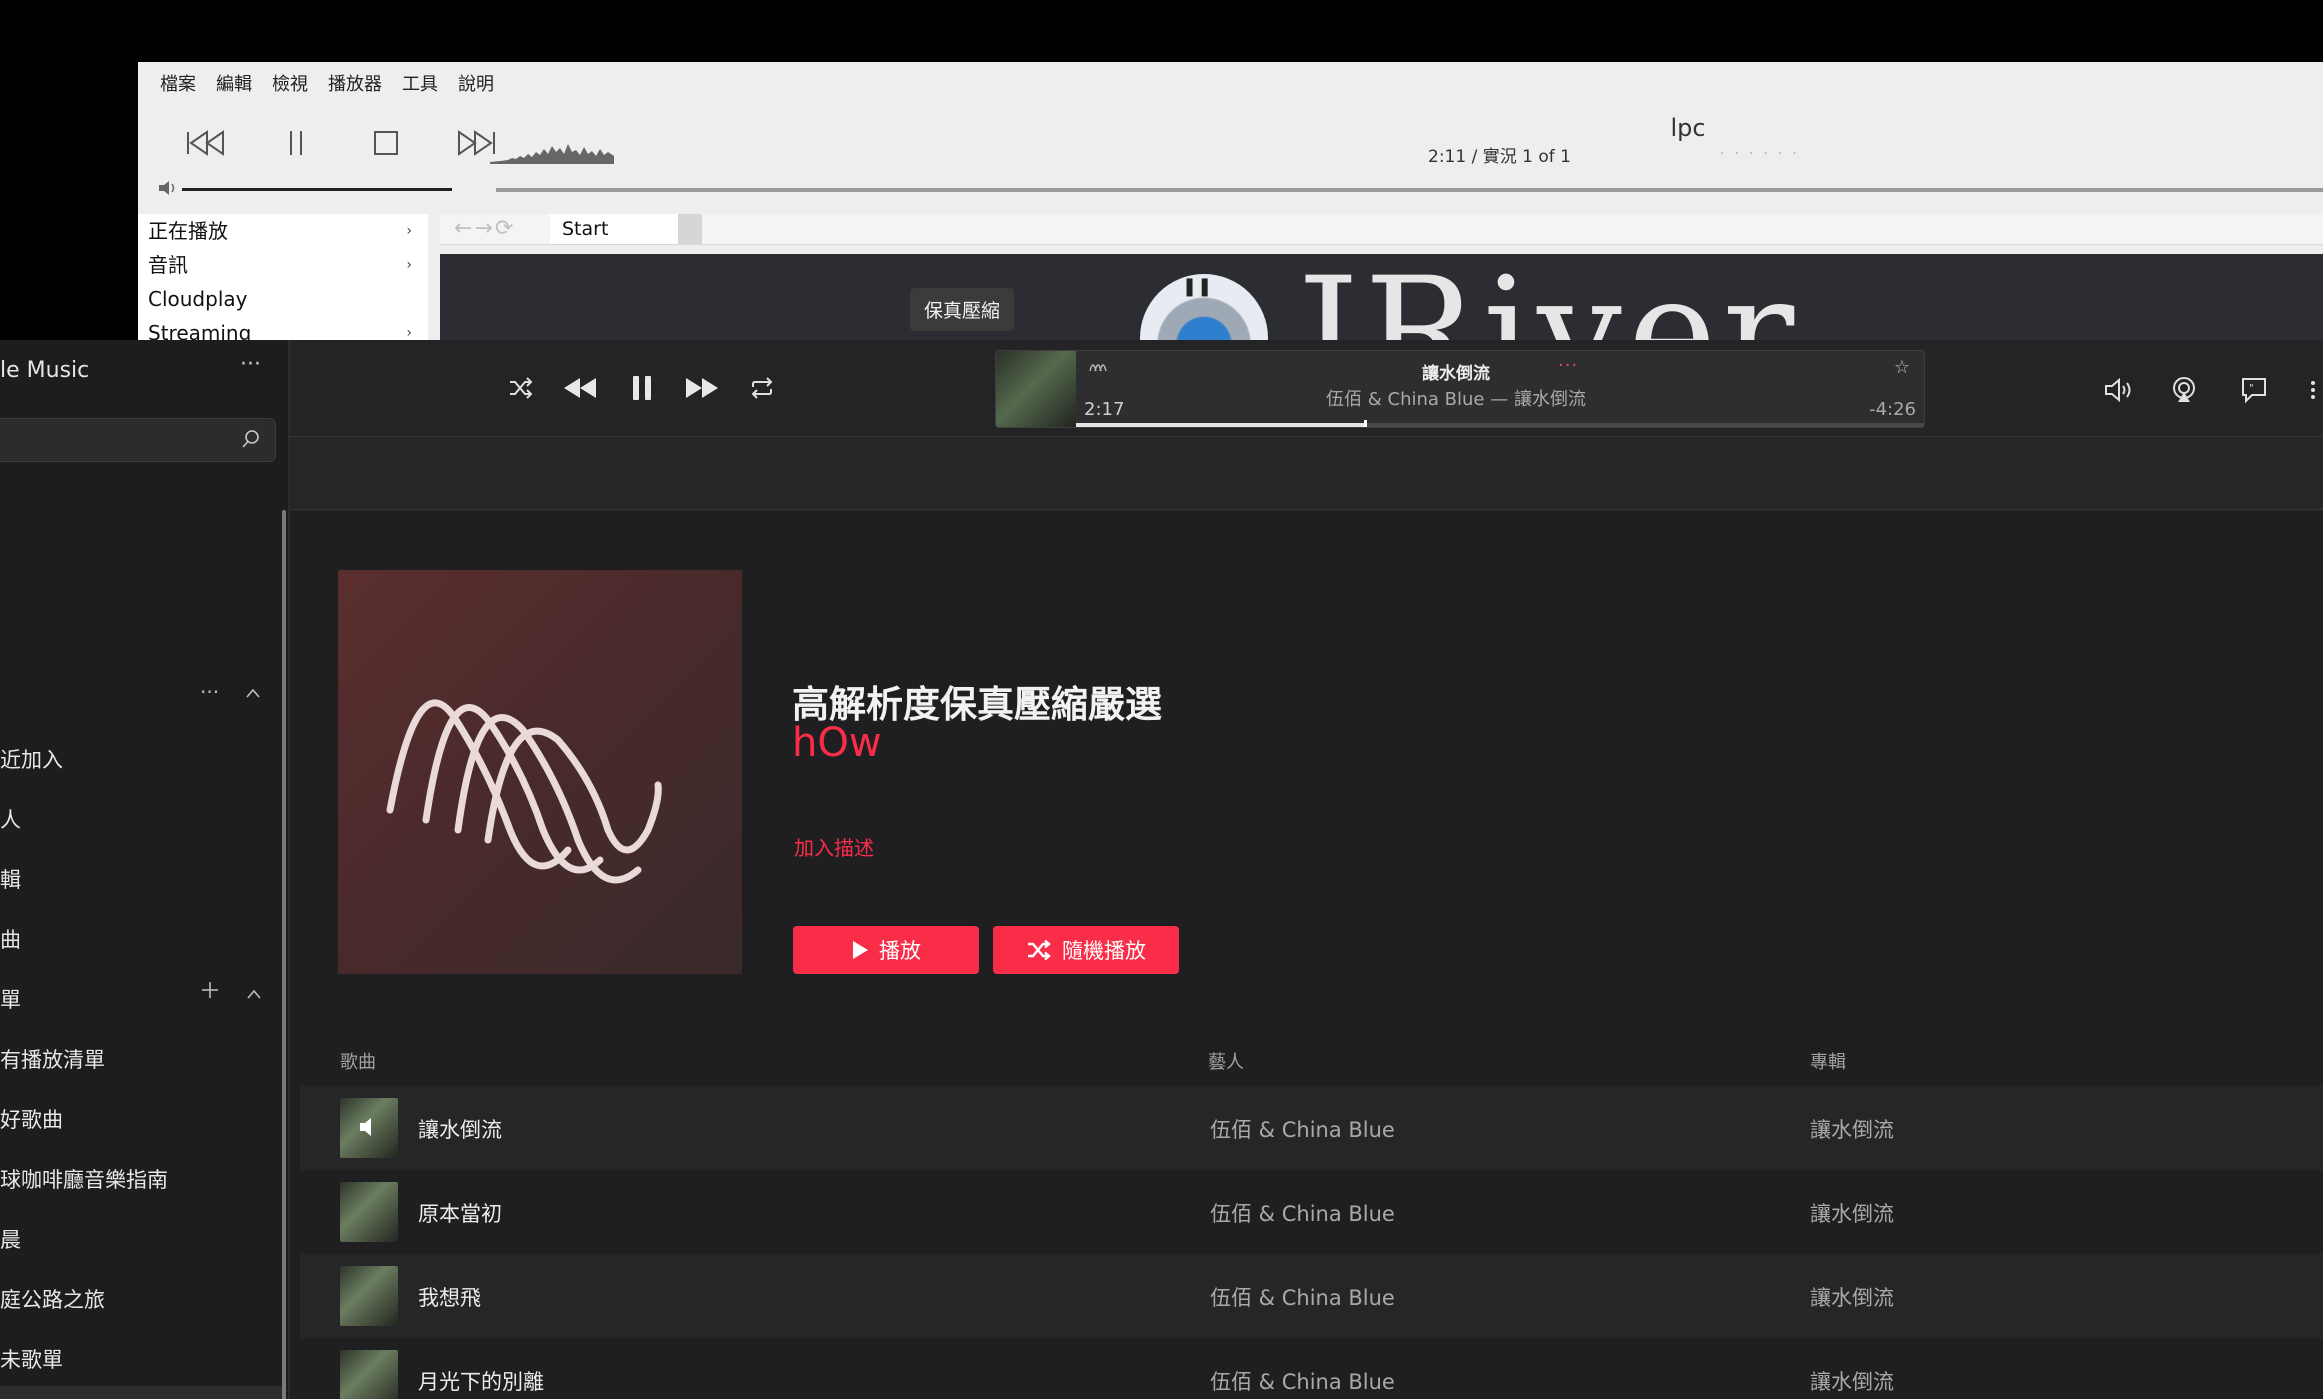  What do you see at coordinates (524, 791) in the screenshot?
I see `lossless-waves-artwork-icon` at bounding box center [524, 791].